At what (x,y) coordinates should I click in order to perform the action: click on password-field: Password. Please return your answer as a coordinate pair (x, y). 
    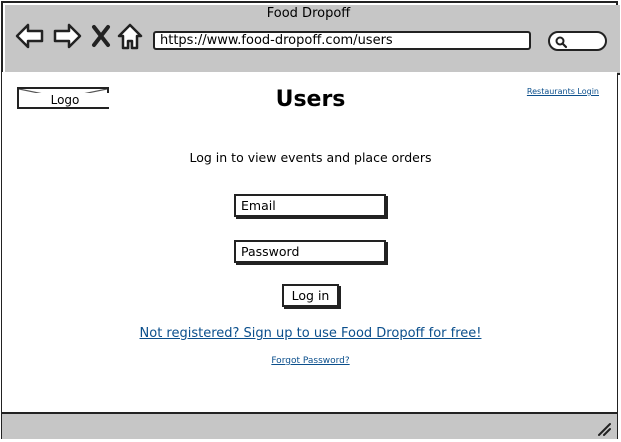
    Looking at the image, I should click on (310, 251).